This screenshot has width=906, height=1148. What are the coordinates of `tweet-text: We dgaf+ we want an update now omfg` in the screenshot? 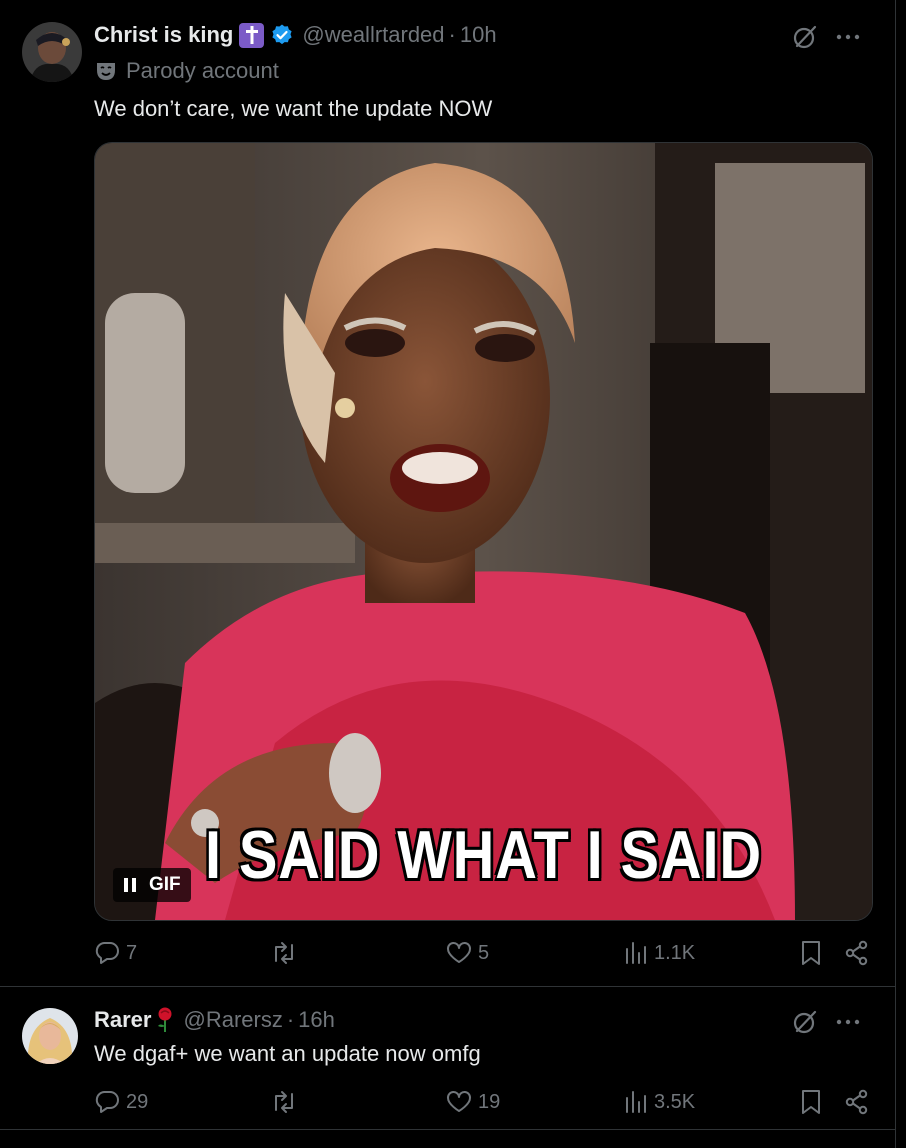 It's located at (287, 1053).